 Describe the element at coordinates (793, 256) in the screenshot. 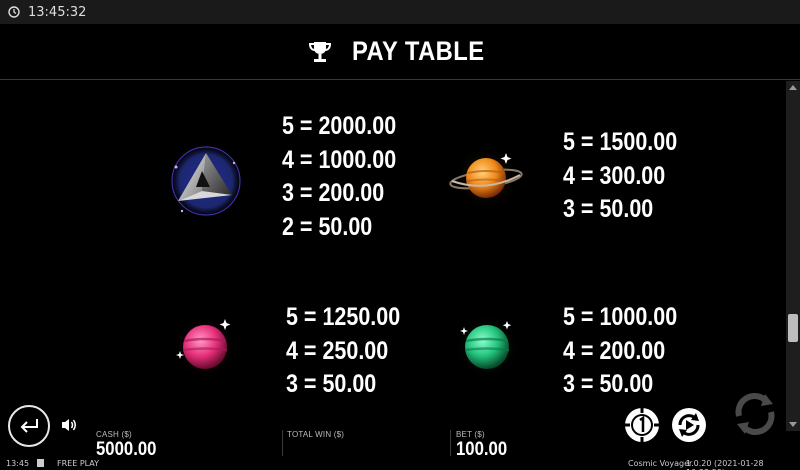

I see `paytable-scrollbar` at that location.